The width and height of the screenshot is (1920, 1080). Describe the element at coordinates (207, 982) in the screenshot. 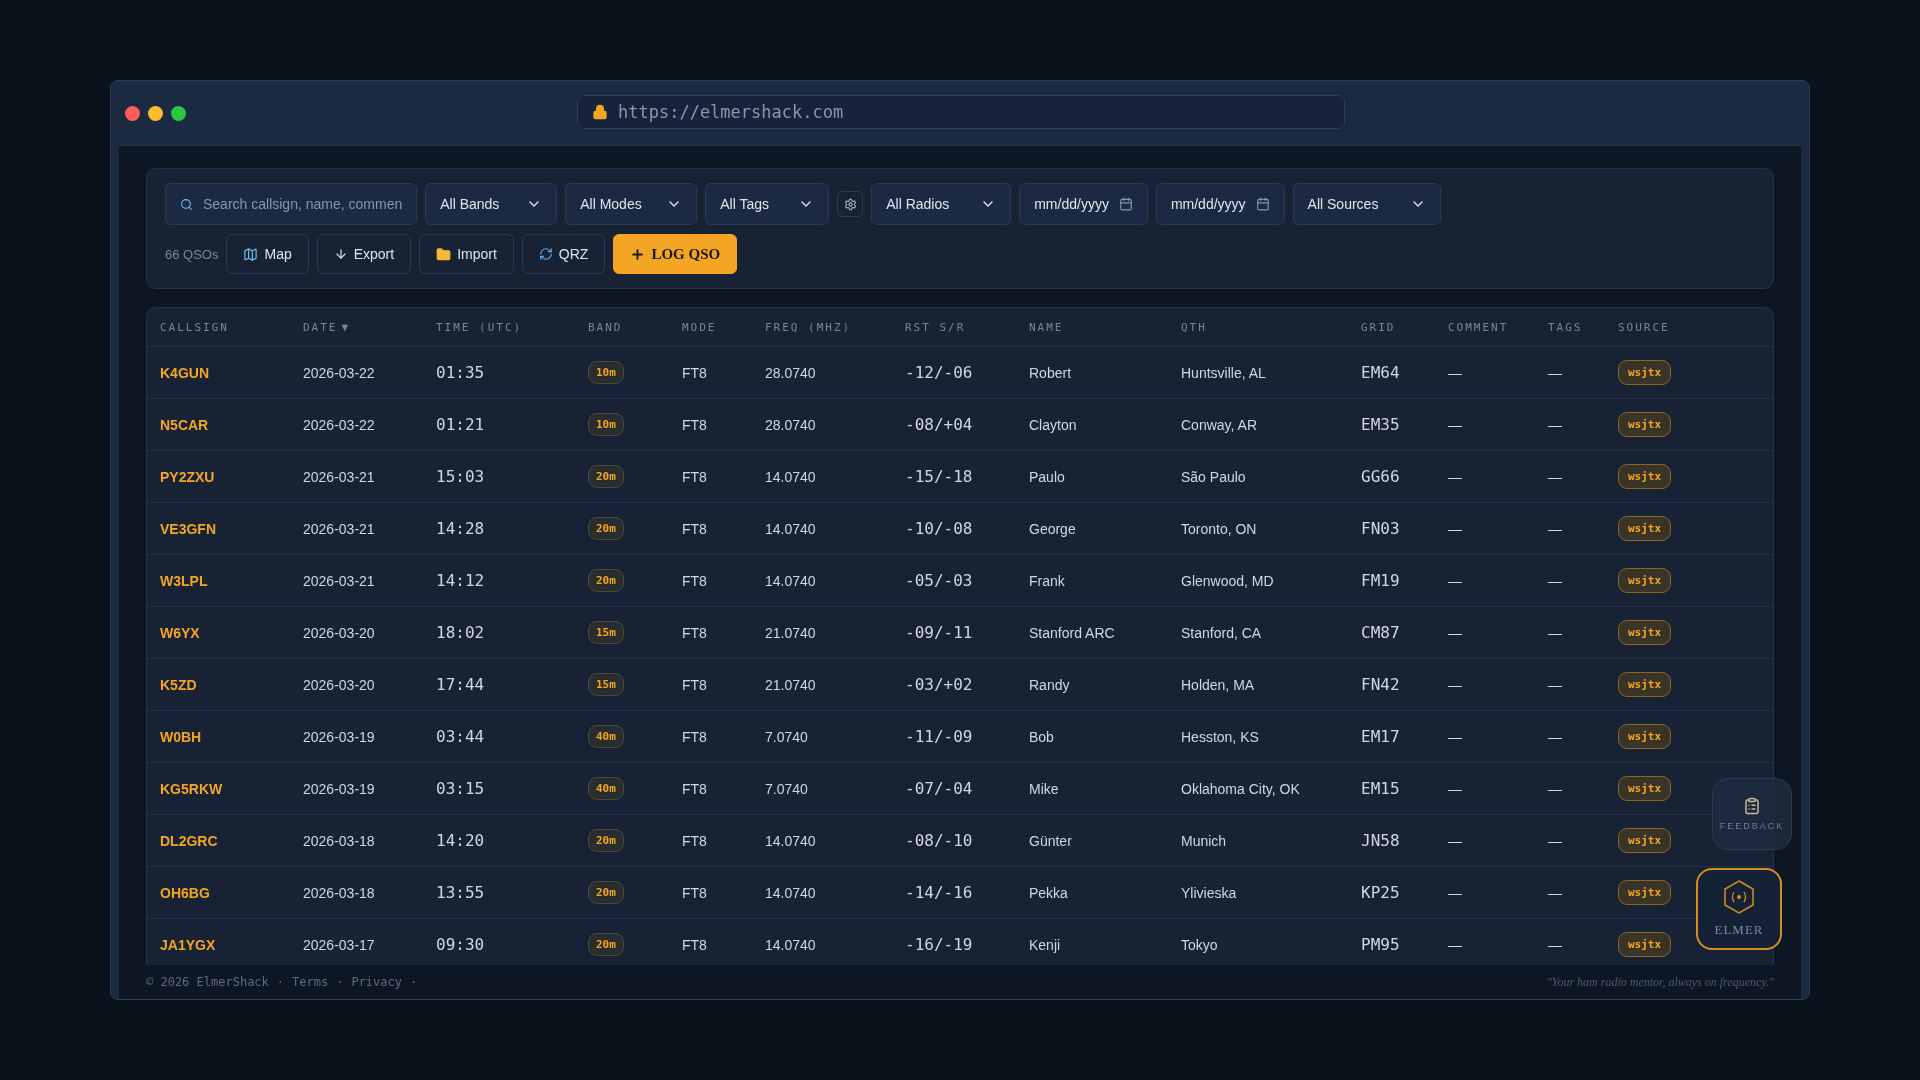

I see `copyright: © 2026 ElmerShack` at that location.